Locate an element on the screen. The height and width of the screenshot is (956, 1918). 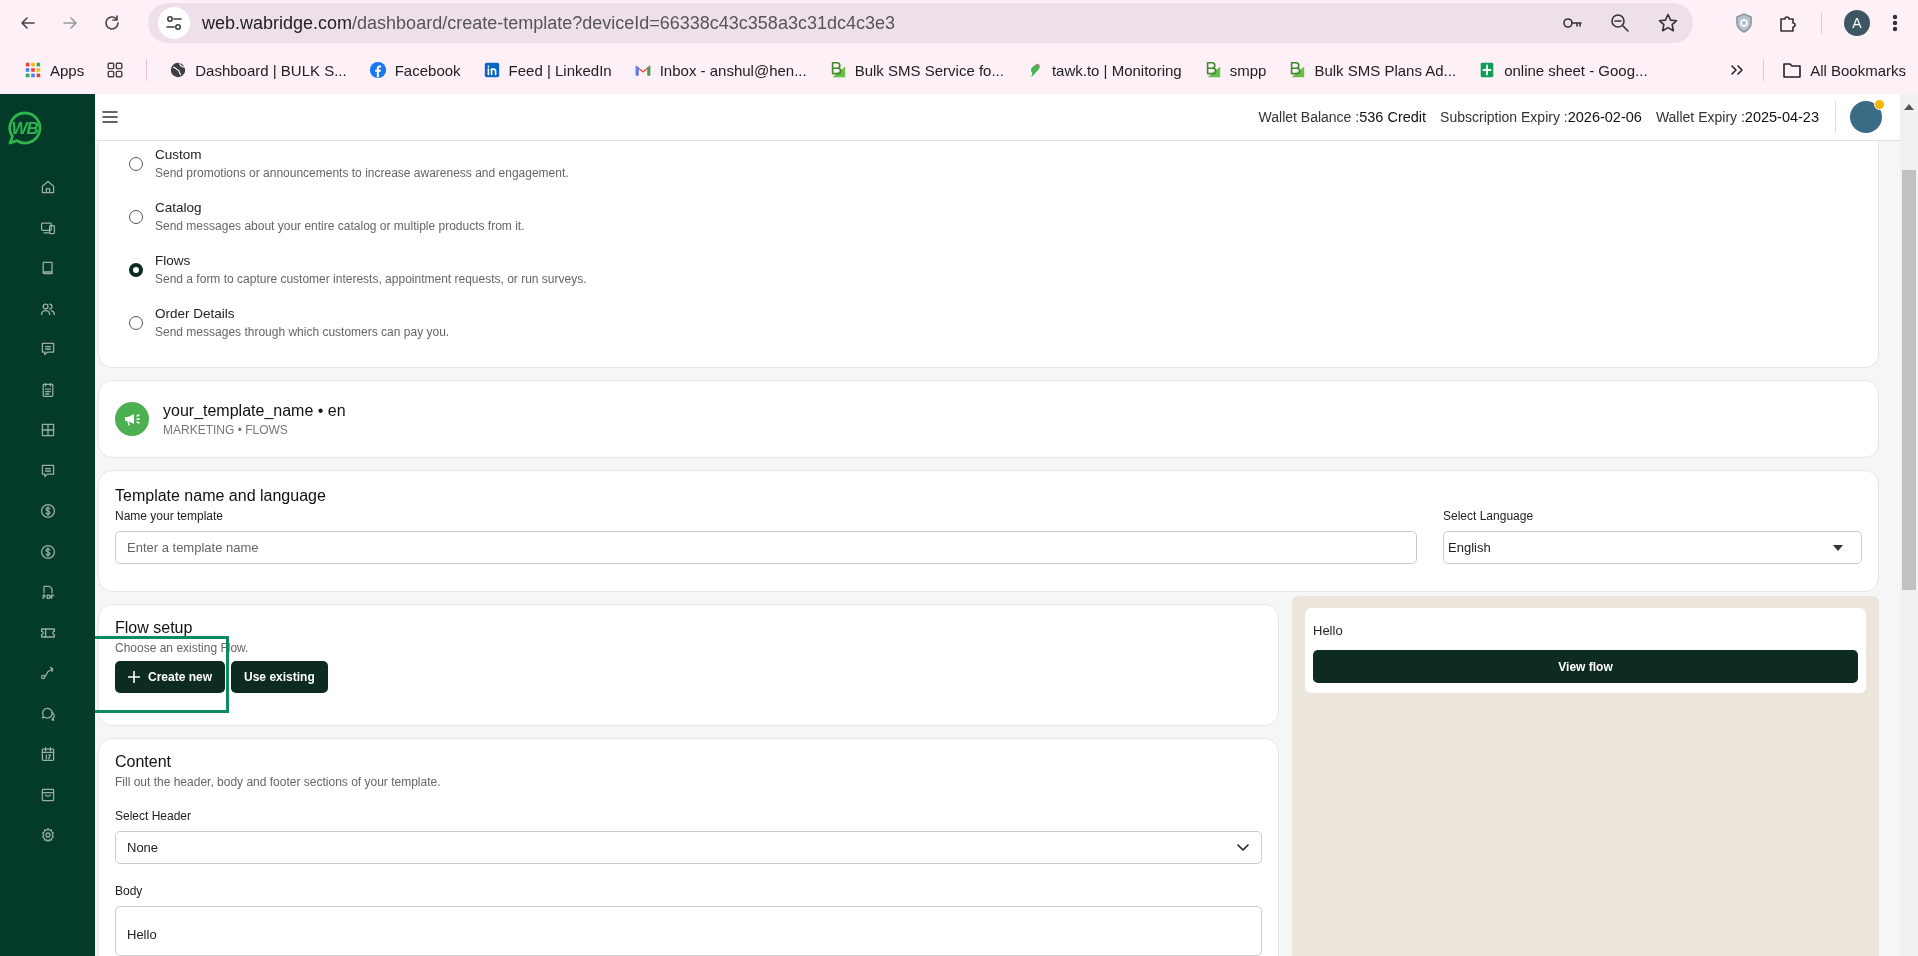
tab-groups-icon is located at coordinates (115, 70).